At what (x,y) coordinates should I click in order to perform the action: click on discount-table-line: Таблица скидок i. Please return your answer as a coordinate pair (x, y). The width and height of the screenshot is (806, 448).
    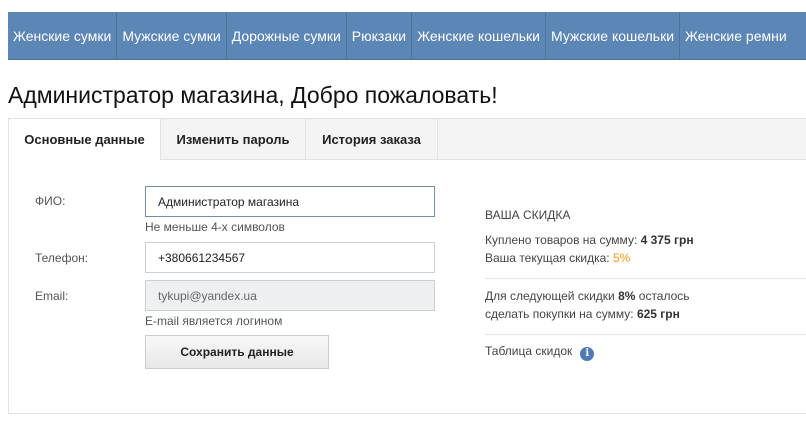
    Looking at the image, I should click on (540, 352).